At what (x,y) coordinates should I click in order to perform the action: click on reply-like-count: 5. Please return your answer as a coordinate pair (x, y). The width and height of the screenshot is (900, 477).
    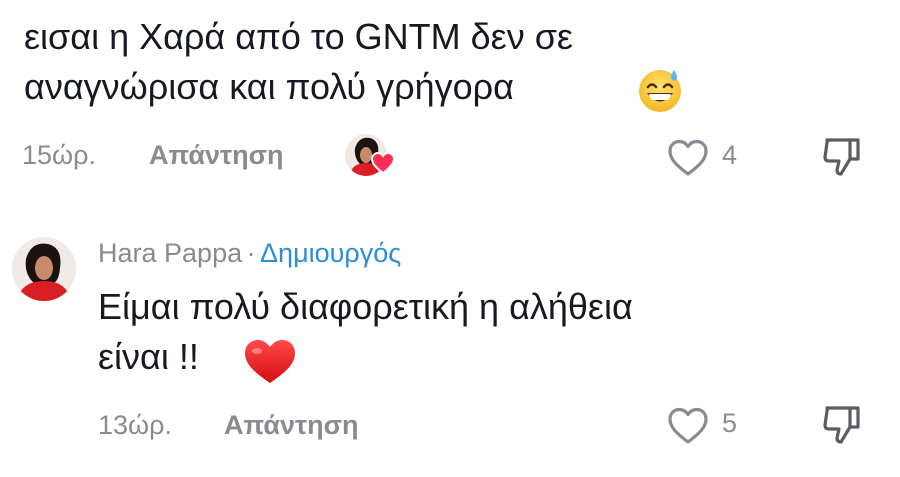
    Looking at the image, I should click on (730, 423).